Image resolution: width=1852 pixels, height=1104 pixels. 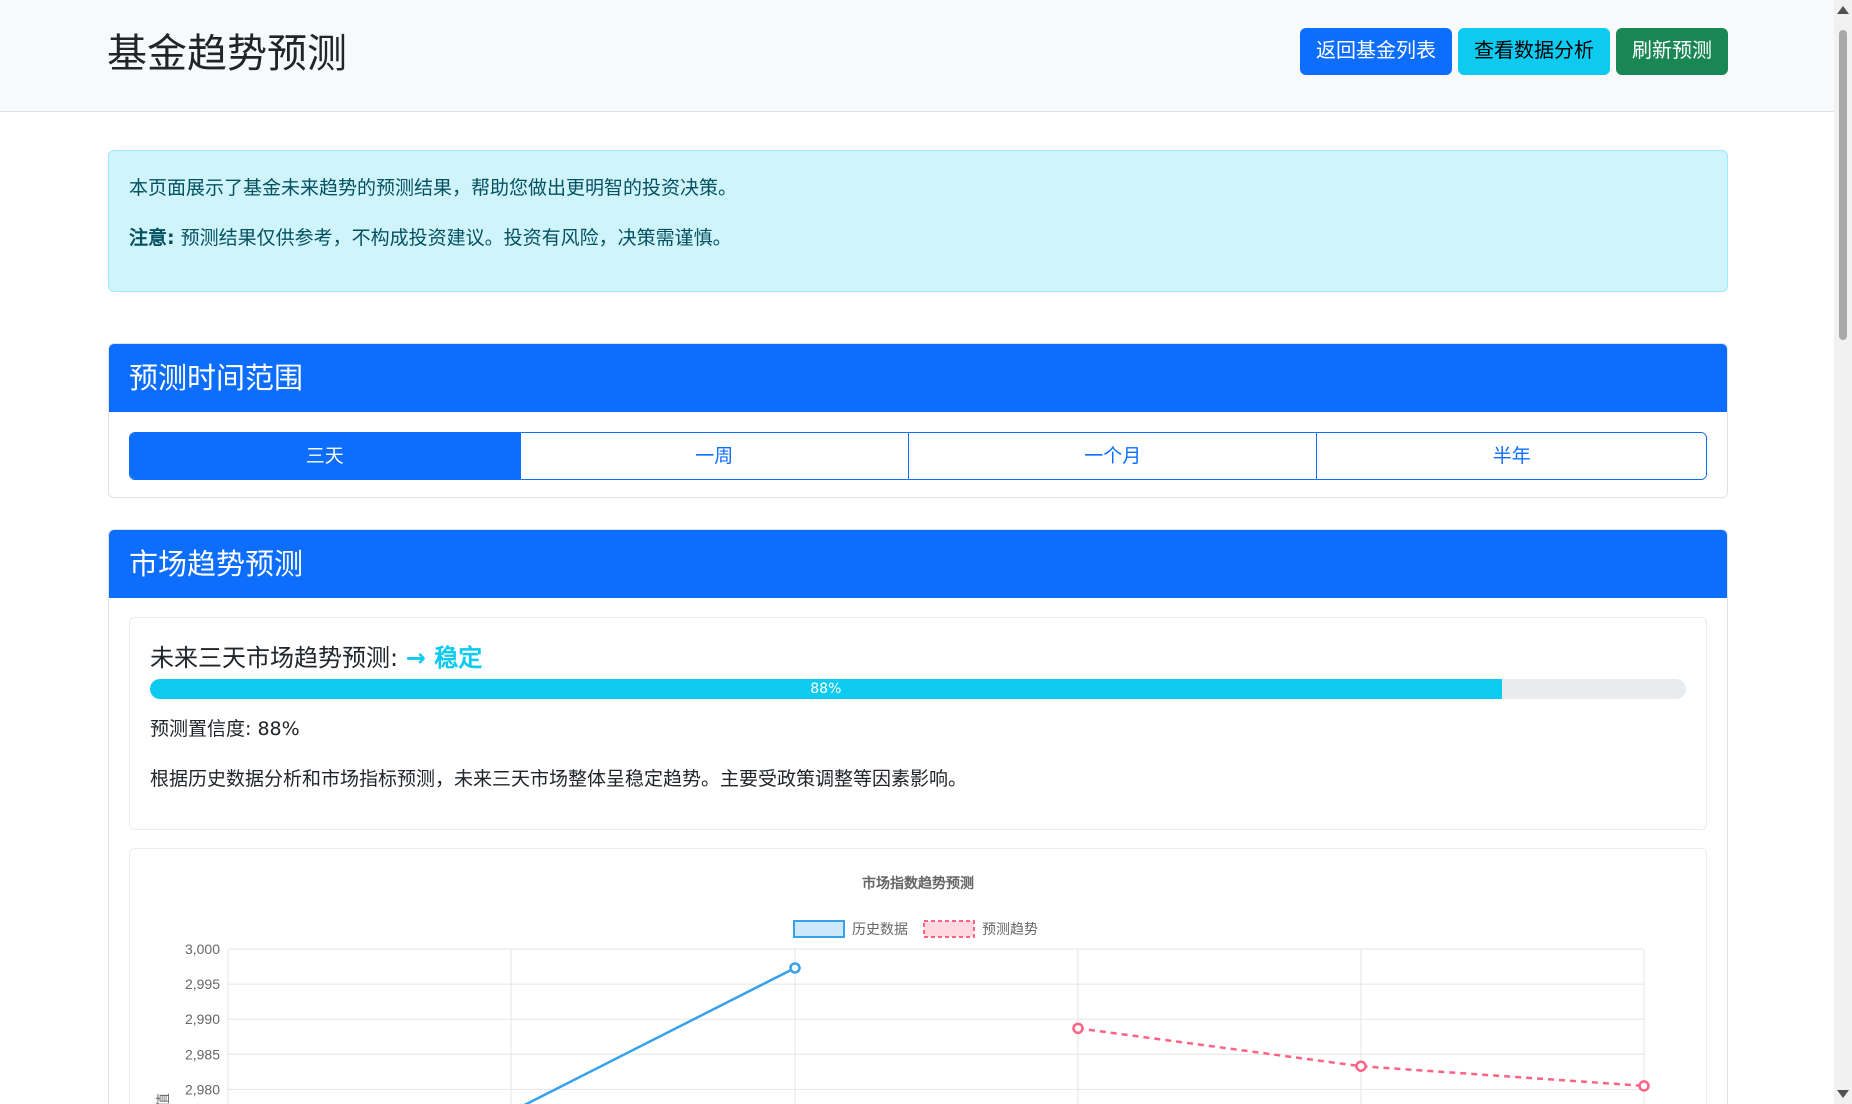 I want to click on prediction-heading: 未来三天市场趋势预测: → 稳定, so click(x=316, y=655).